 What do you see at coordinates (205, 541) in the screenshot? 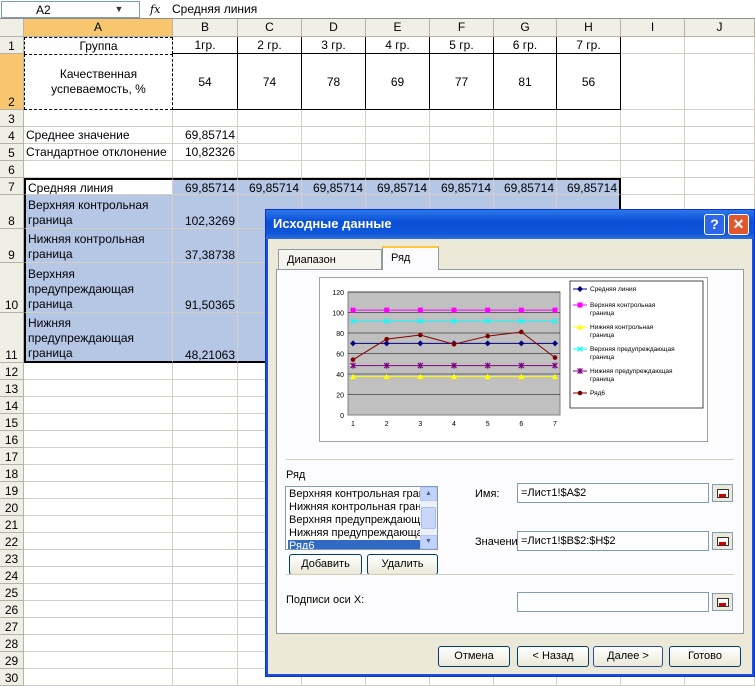
I see `cell-b22` at bounding box center [205, 541].